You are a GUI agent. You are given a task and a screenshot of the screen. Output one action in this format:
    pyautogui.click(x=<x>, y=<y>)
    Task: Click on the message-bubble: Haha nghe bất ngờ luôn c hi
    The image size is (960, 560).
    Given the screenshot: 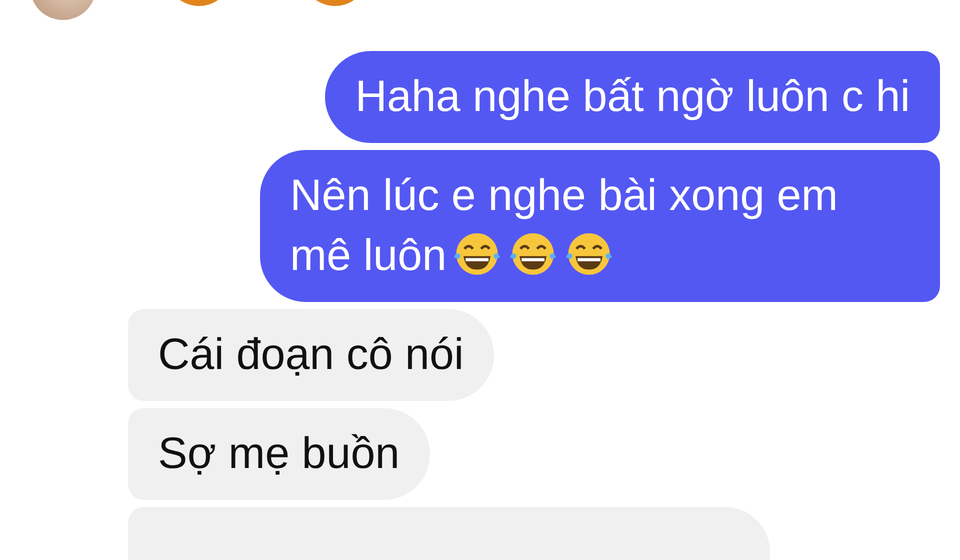 What is the action you would take?
    pyautogui.click(x=632, y=97)
    